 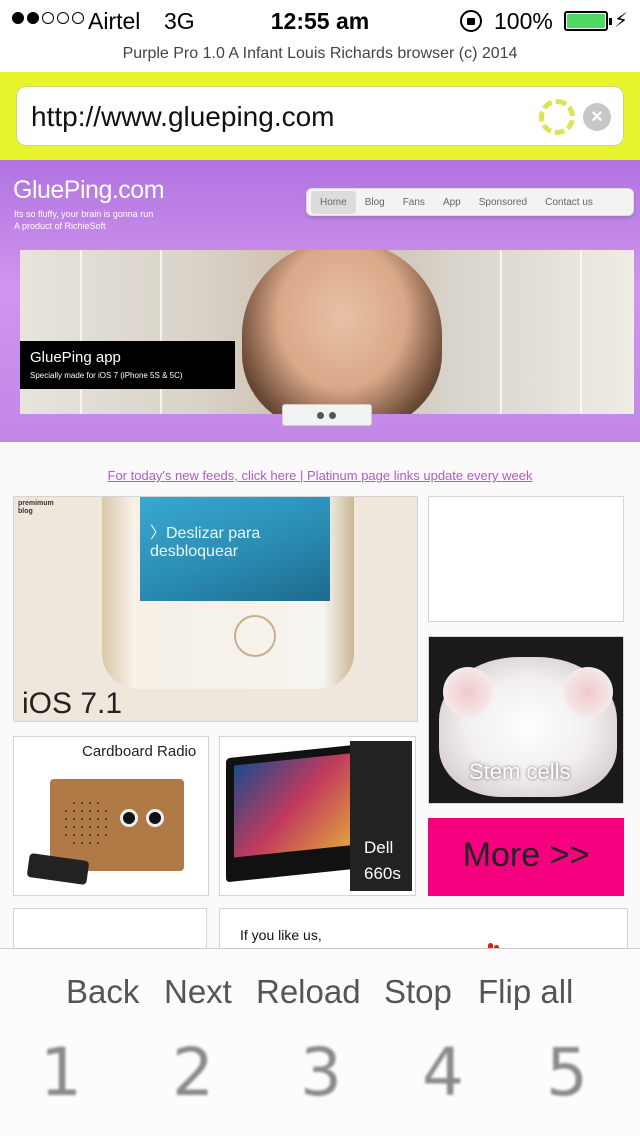 What do you see at coordinates (36, 508) in the screenshot?
I see `tile-tag: premimum blog` at bounding box center [36, 508].